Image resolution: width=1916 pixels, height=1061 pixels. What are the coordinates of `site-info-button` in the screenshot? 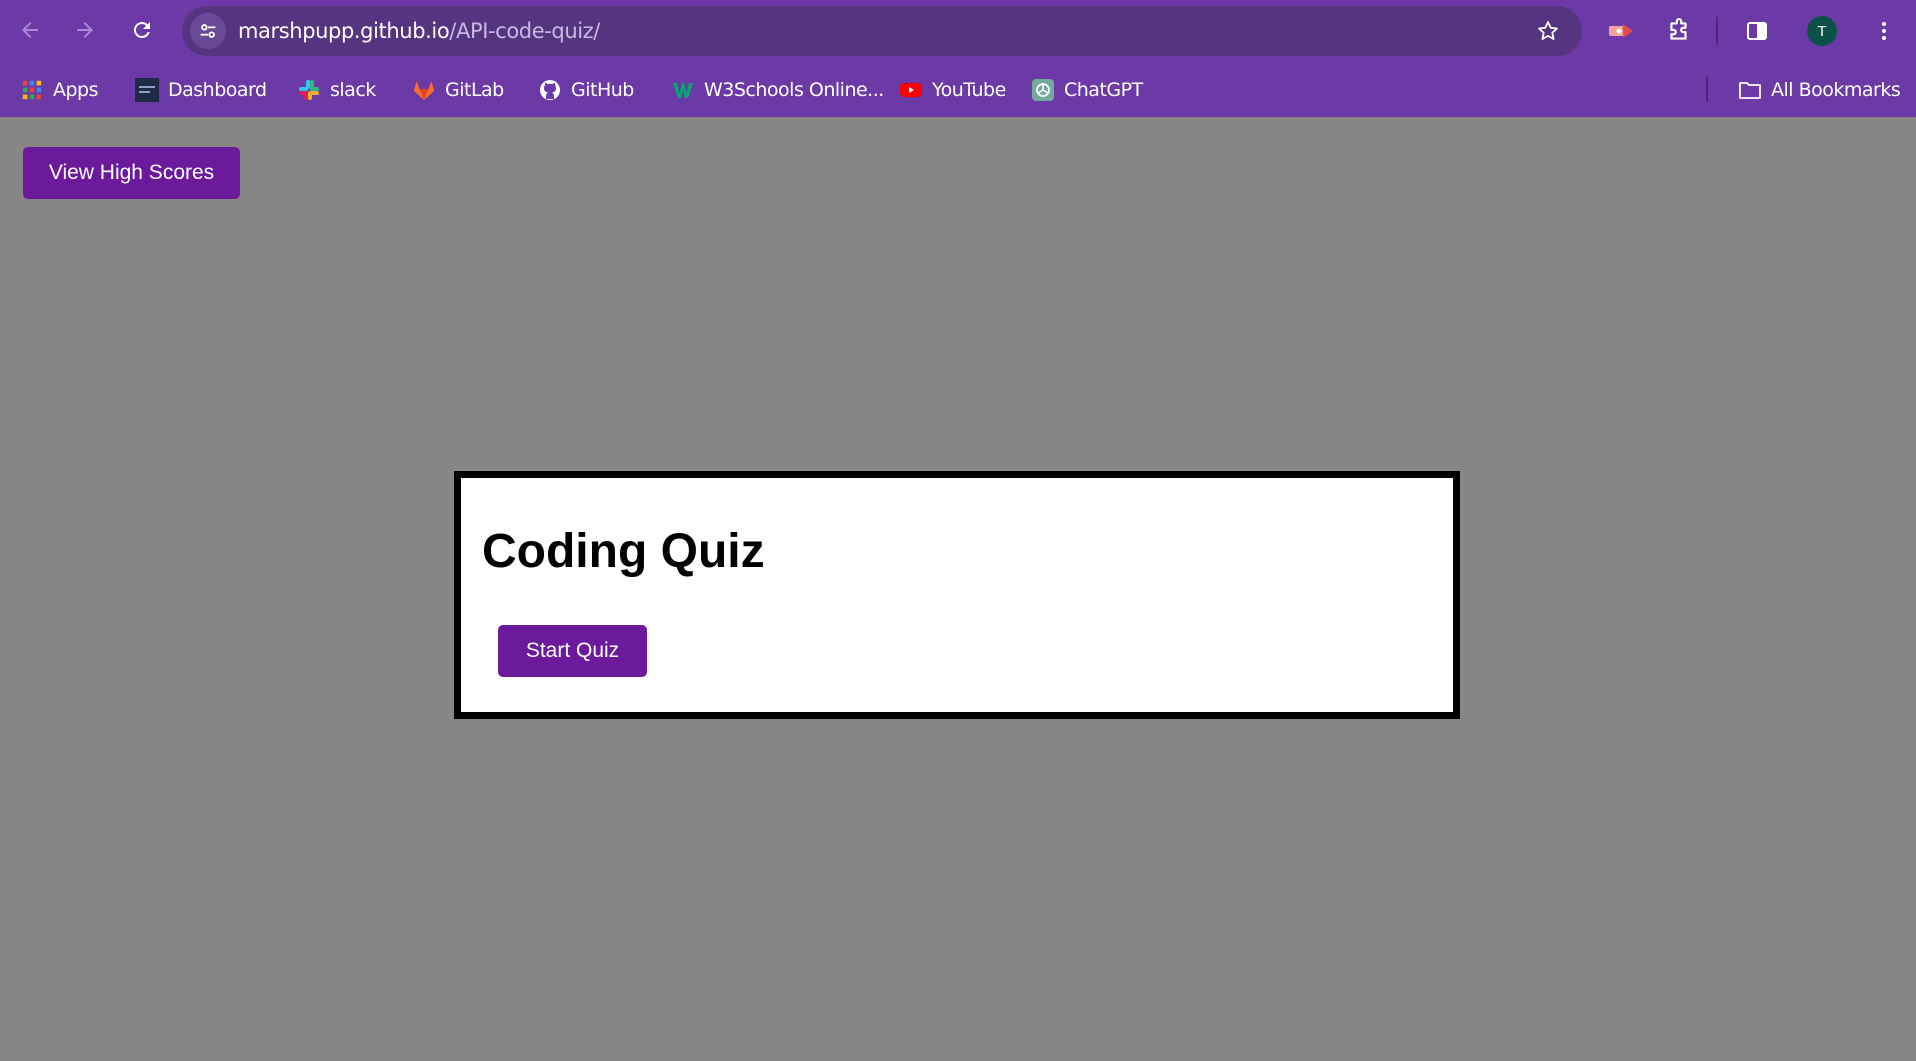 It's located at (208, 31).